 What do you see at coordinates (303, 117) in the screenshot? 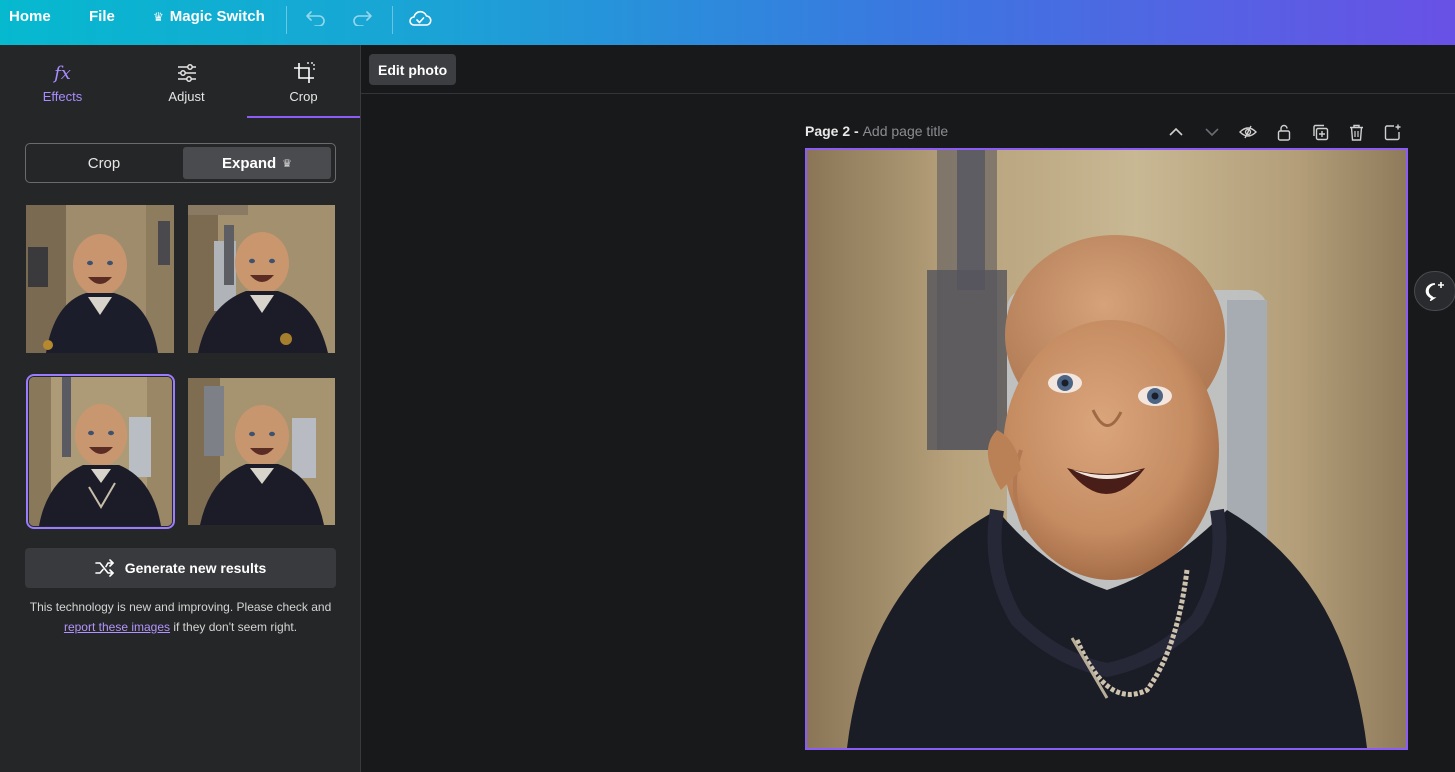
I see `active-tab-indicator` at bounding box center [303, 117].